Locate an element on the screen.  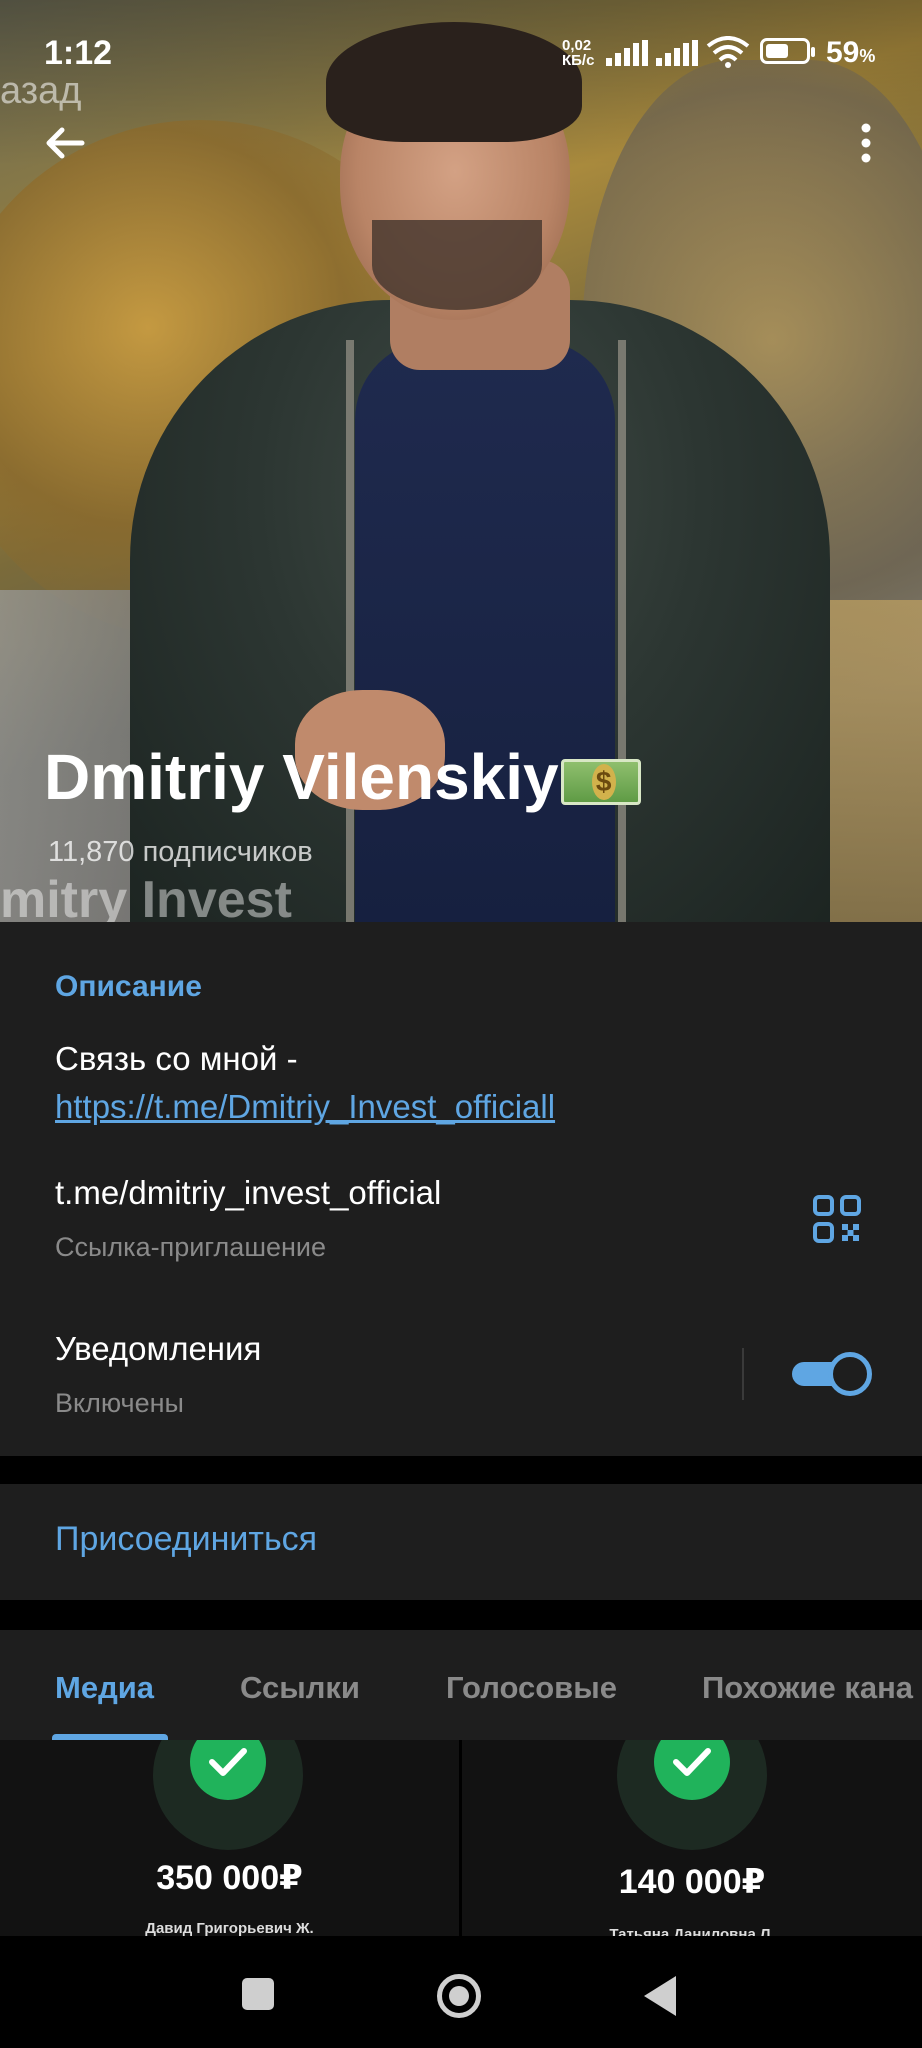
payment-payer: Татьяна Даниловна Л. is located at coordinates (692, 1931).